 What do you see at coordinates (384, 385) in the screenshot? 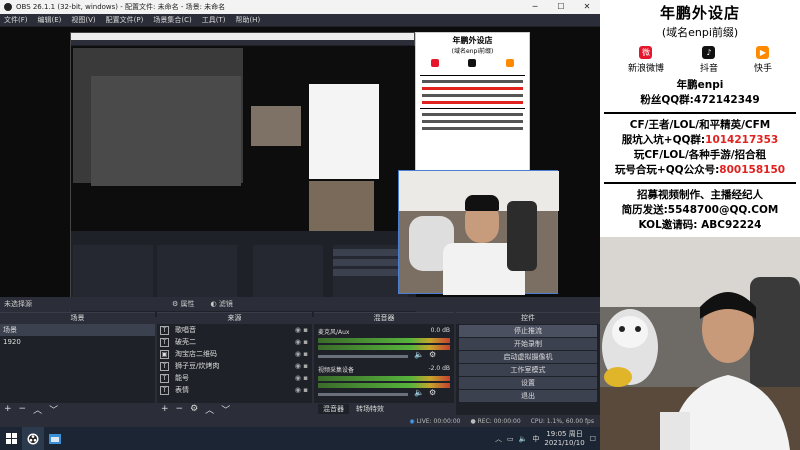
I see `volume-meter` at bounding box center [384, 385].